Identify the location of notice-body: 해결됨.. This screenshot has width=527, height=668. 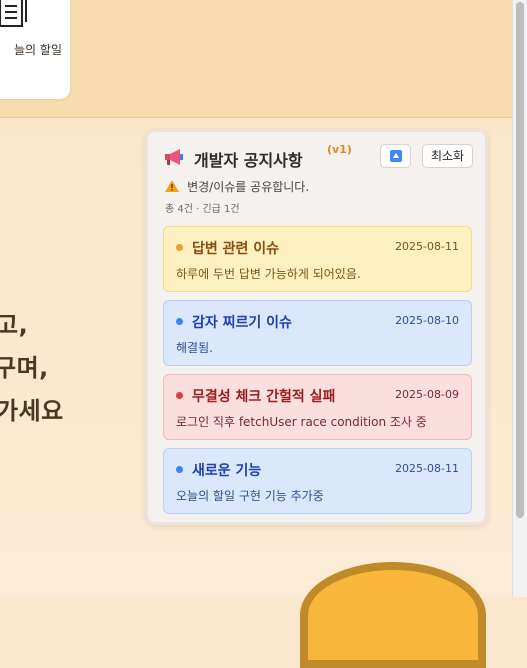
(194, 348).